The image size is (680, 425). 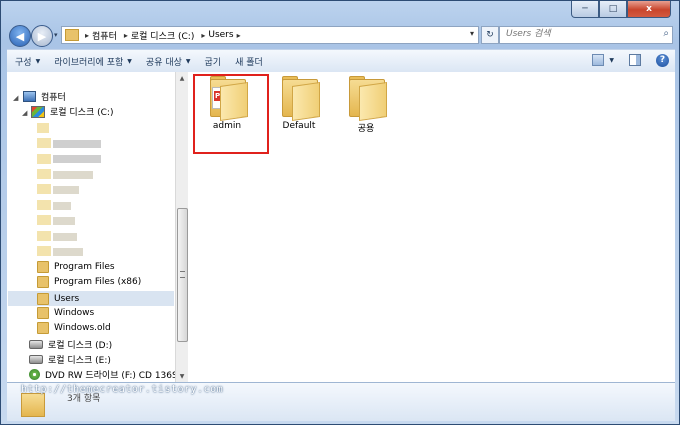 I want to click on maximize-button: □, so click(x=613, y=9).